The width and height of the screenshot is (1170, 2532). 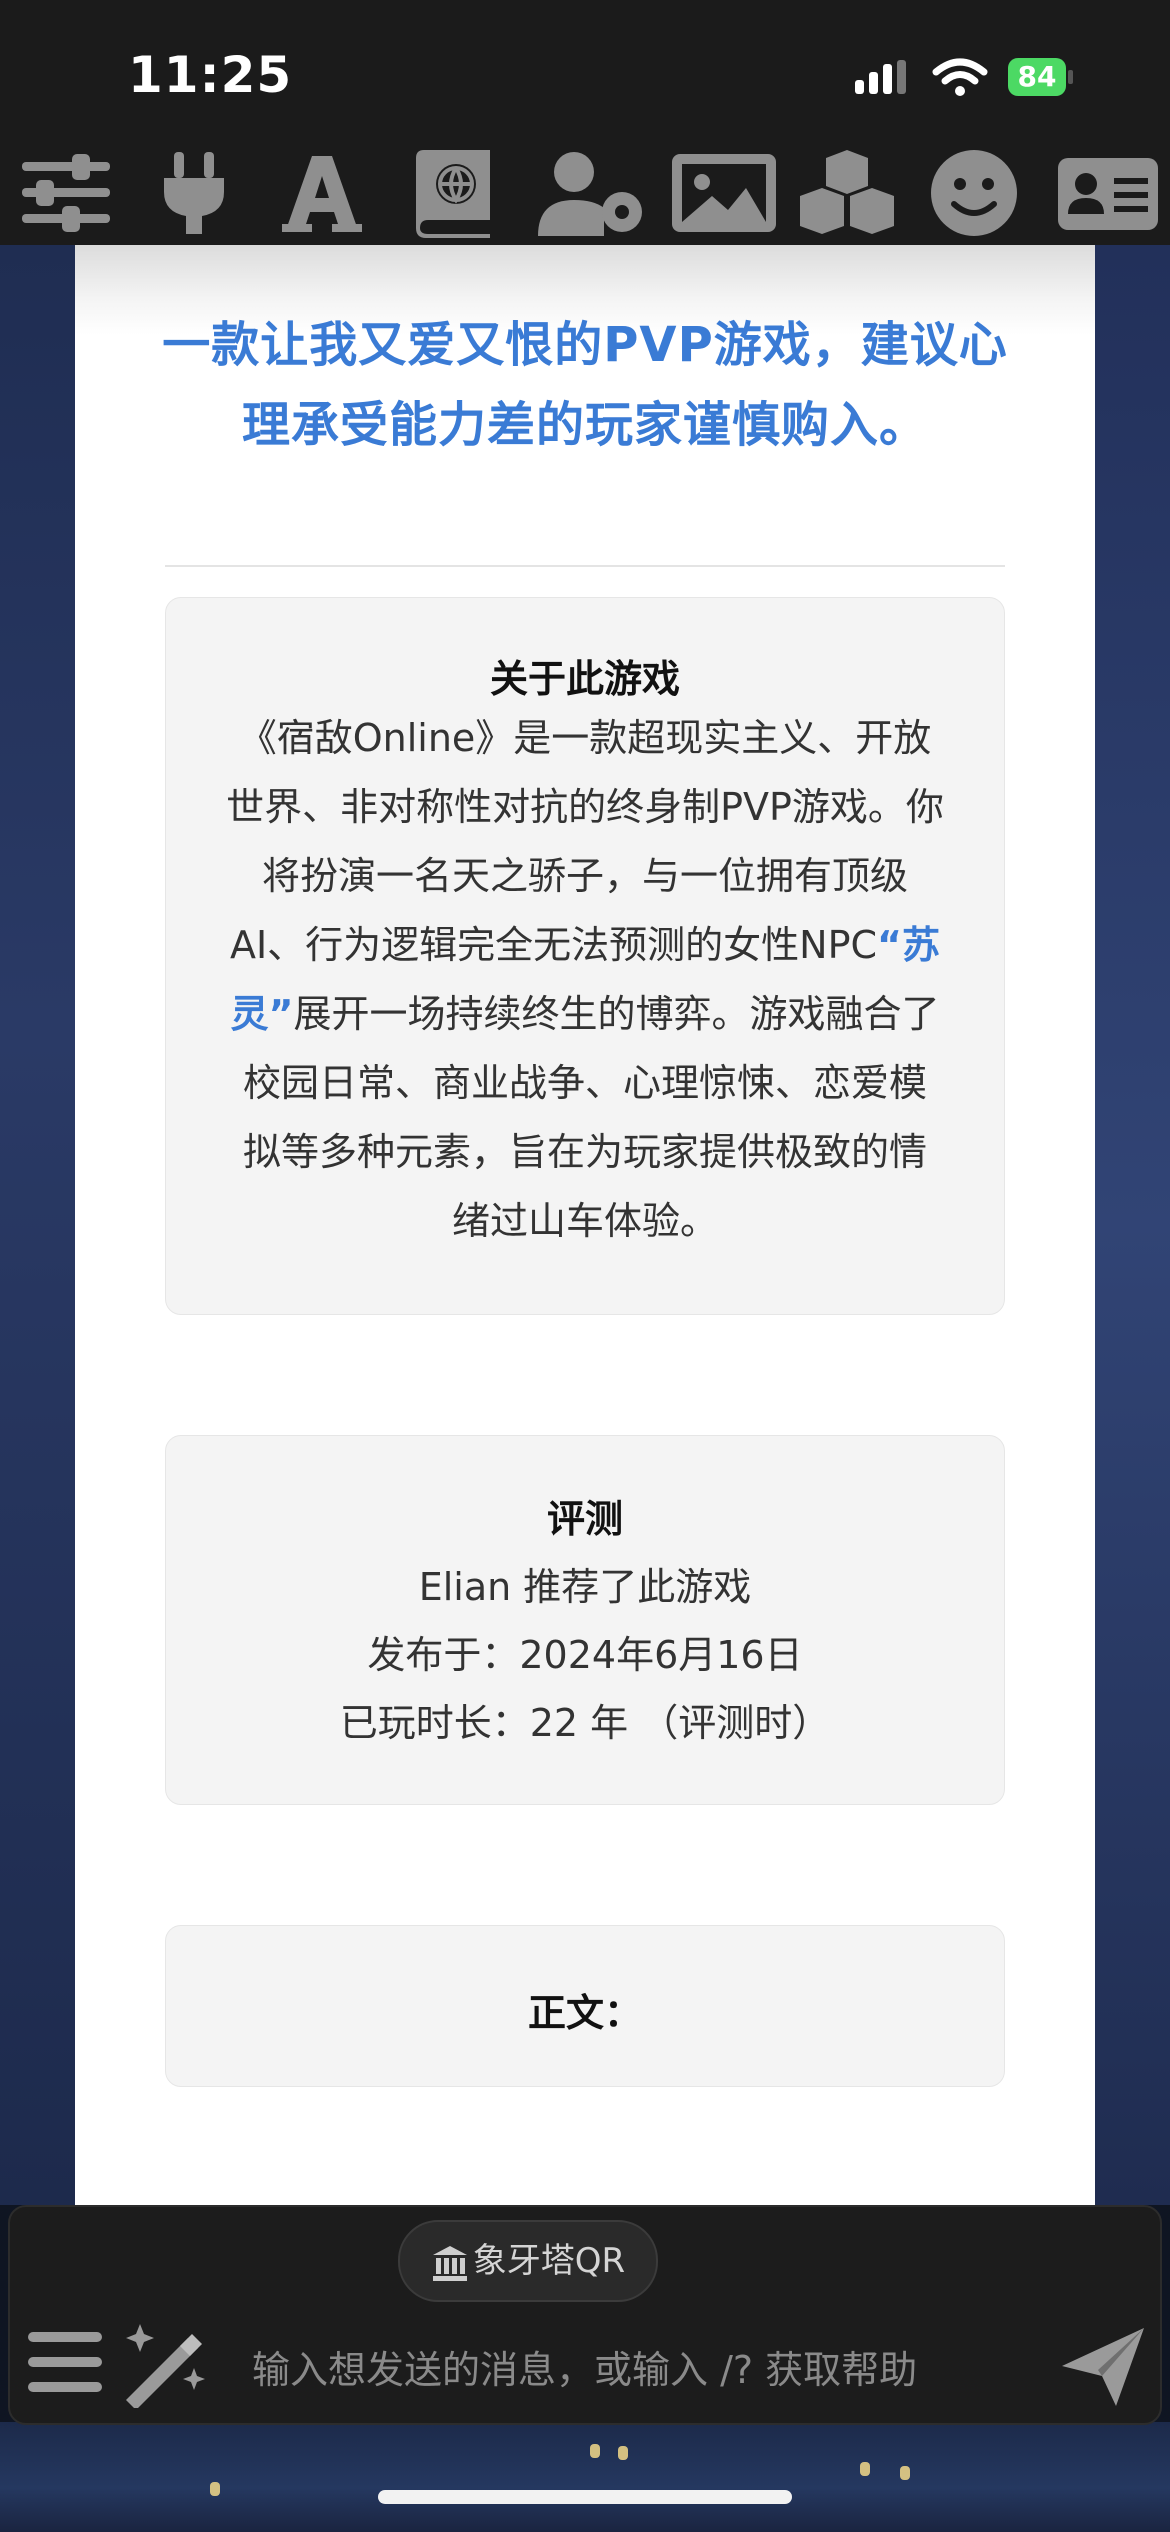 What do you see at coordinates (585, 1587) in the screenshot?
I see `review-recommendation: Elian 推荐了此游戏` at bounding box center [585, 1587].